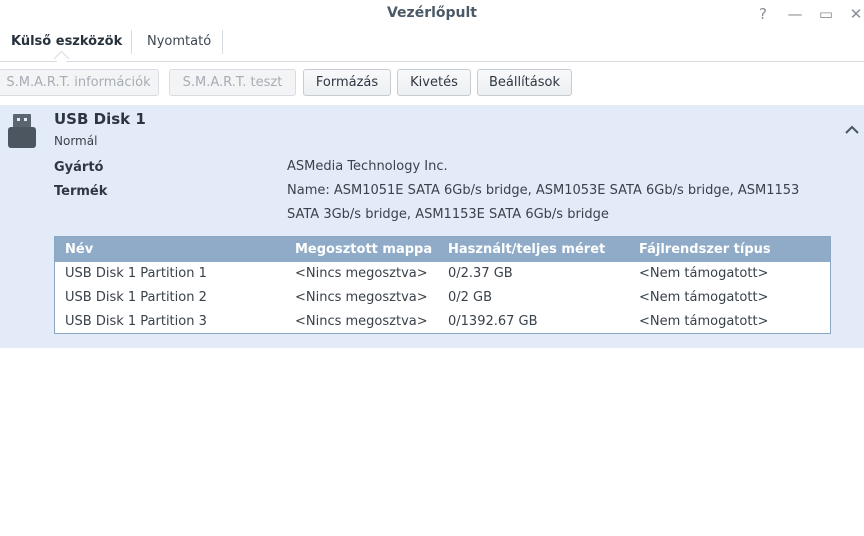 The image size is (864, 536). What do you see at coordinates (79, 167) in the screenshot?
I see `manufacturer-label: Gyártó` at bounding box center [79, 167].